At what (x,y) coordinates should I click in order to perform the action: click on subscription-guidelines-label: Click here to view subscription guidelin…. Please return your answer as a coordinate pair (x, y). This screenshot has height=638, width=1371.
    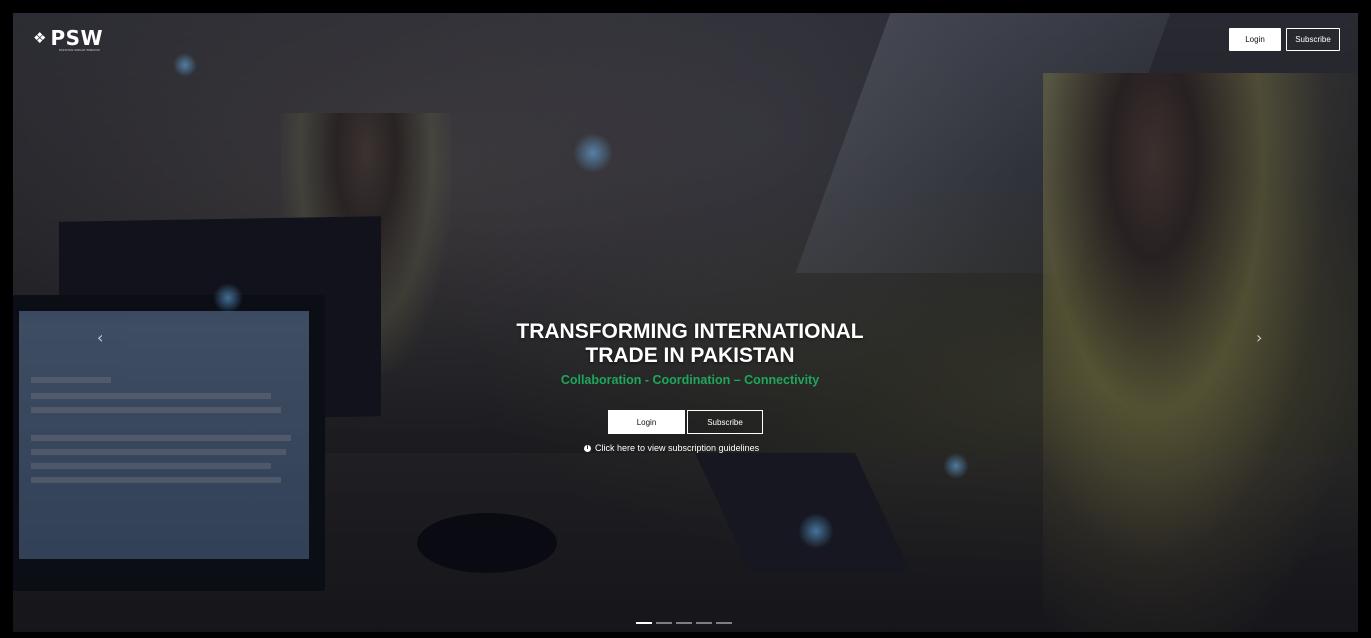
    Looking at the image, I should click on (677, 448).